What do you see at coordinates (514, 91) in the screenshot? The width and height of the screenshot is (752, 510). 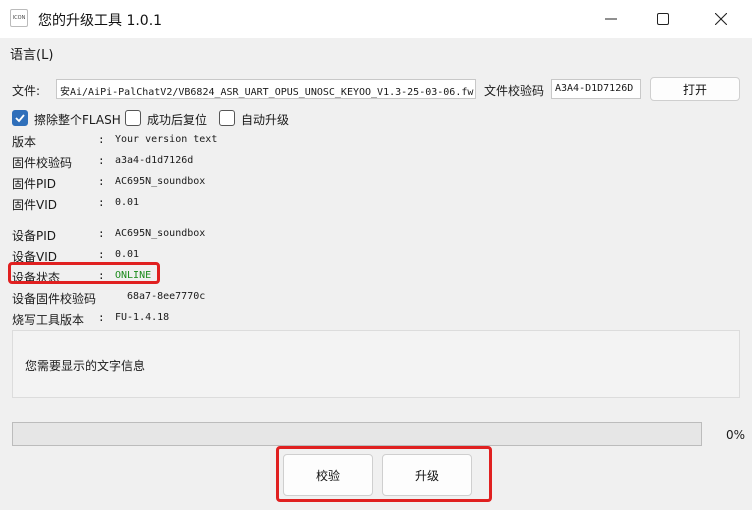 I see `file-checksum-label: 文件校验码` at bounding box center [514, 91].